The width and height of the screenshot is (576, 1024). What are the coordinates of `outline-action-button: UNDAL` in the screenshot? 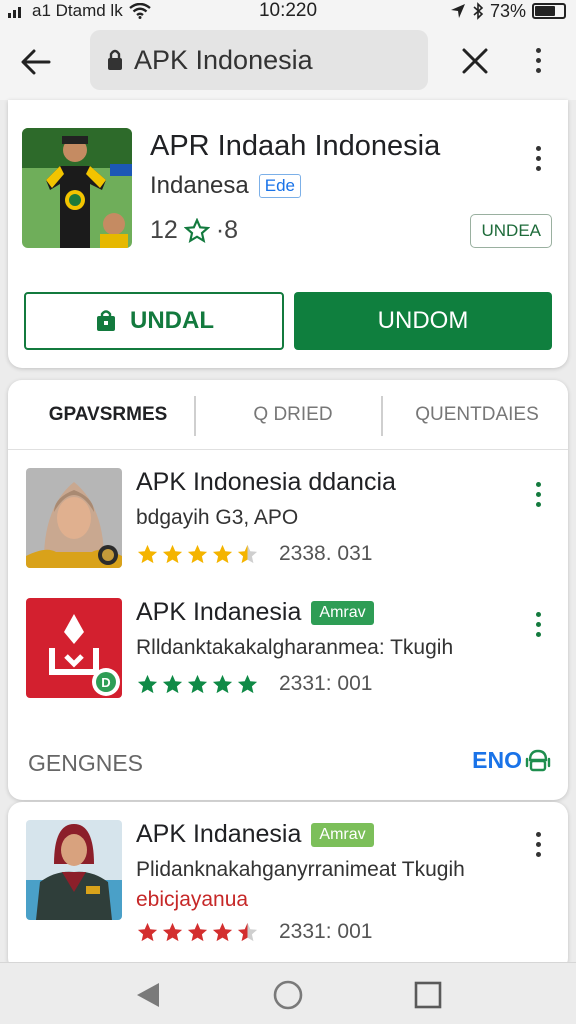 It's located at (154, 321).